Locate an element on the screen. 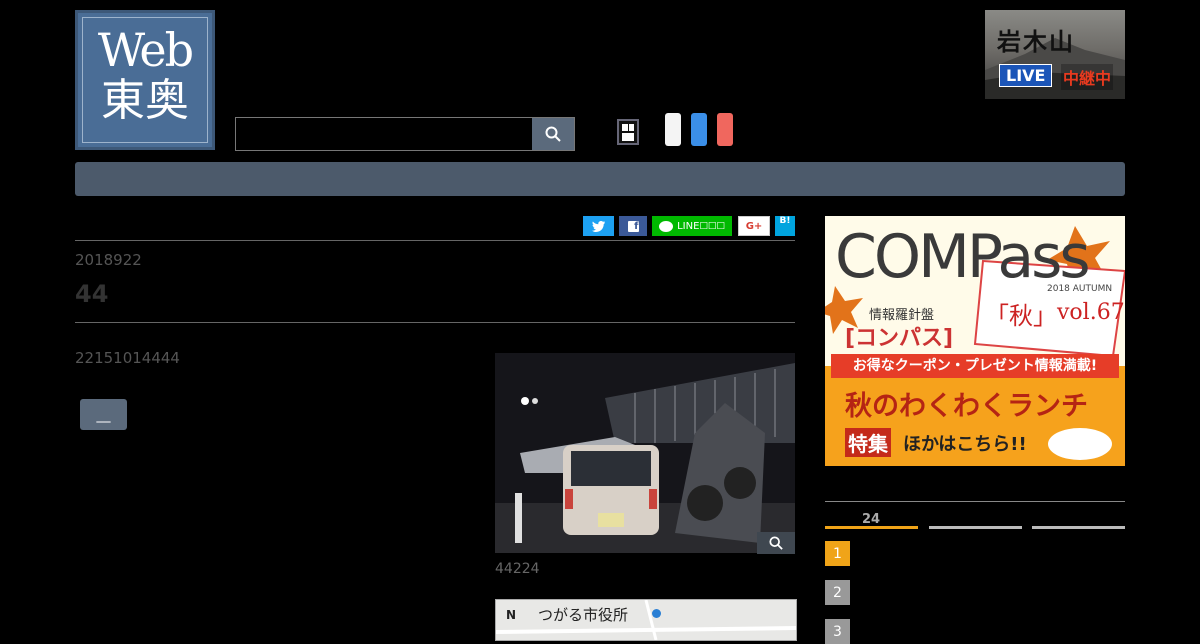 The image size is (1200, 644). ad-brand-jp: [コンパス] is located at coordinates (899, 338).